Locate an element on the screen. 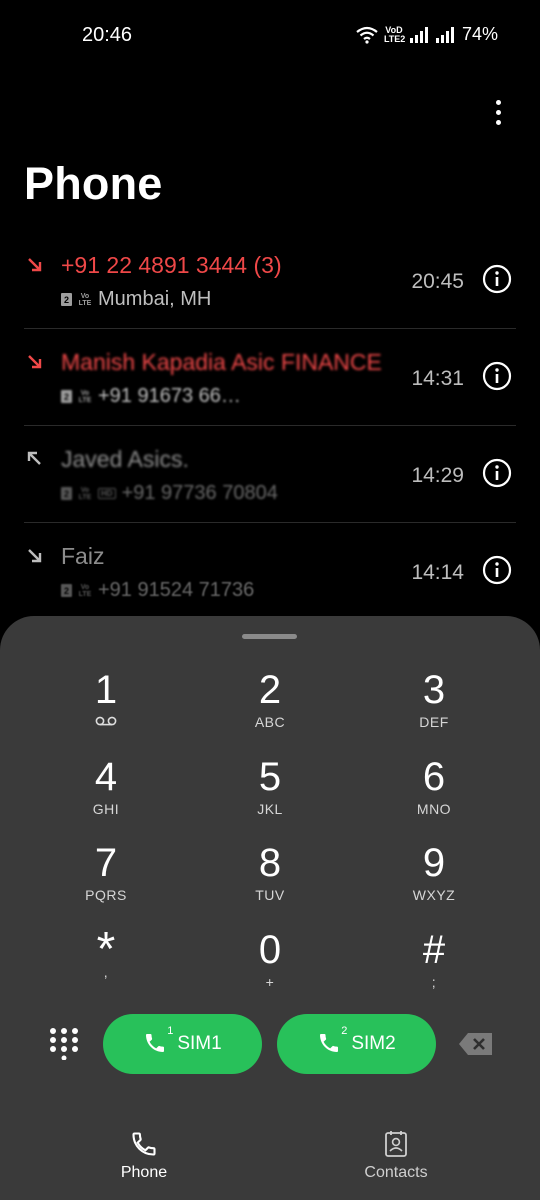  key-letters: DEF is located at coordinates (434, 722).